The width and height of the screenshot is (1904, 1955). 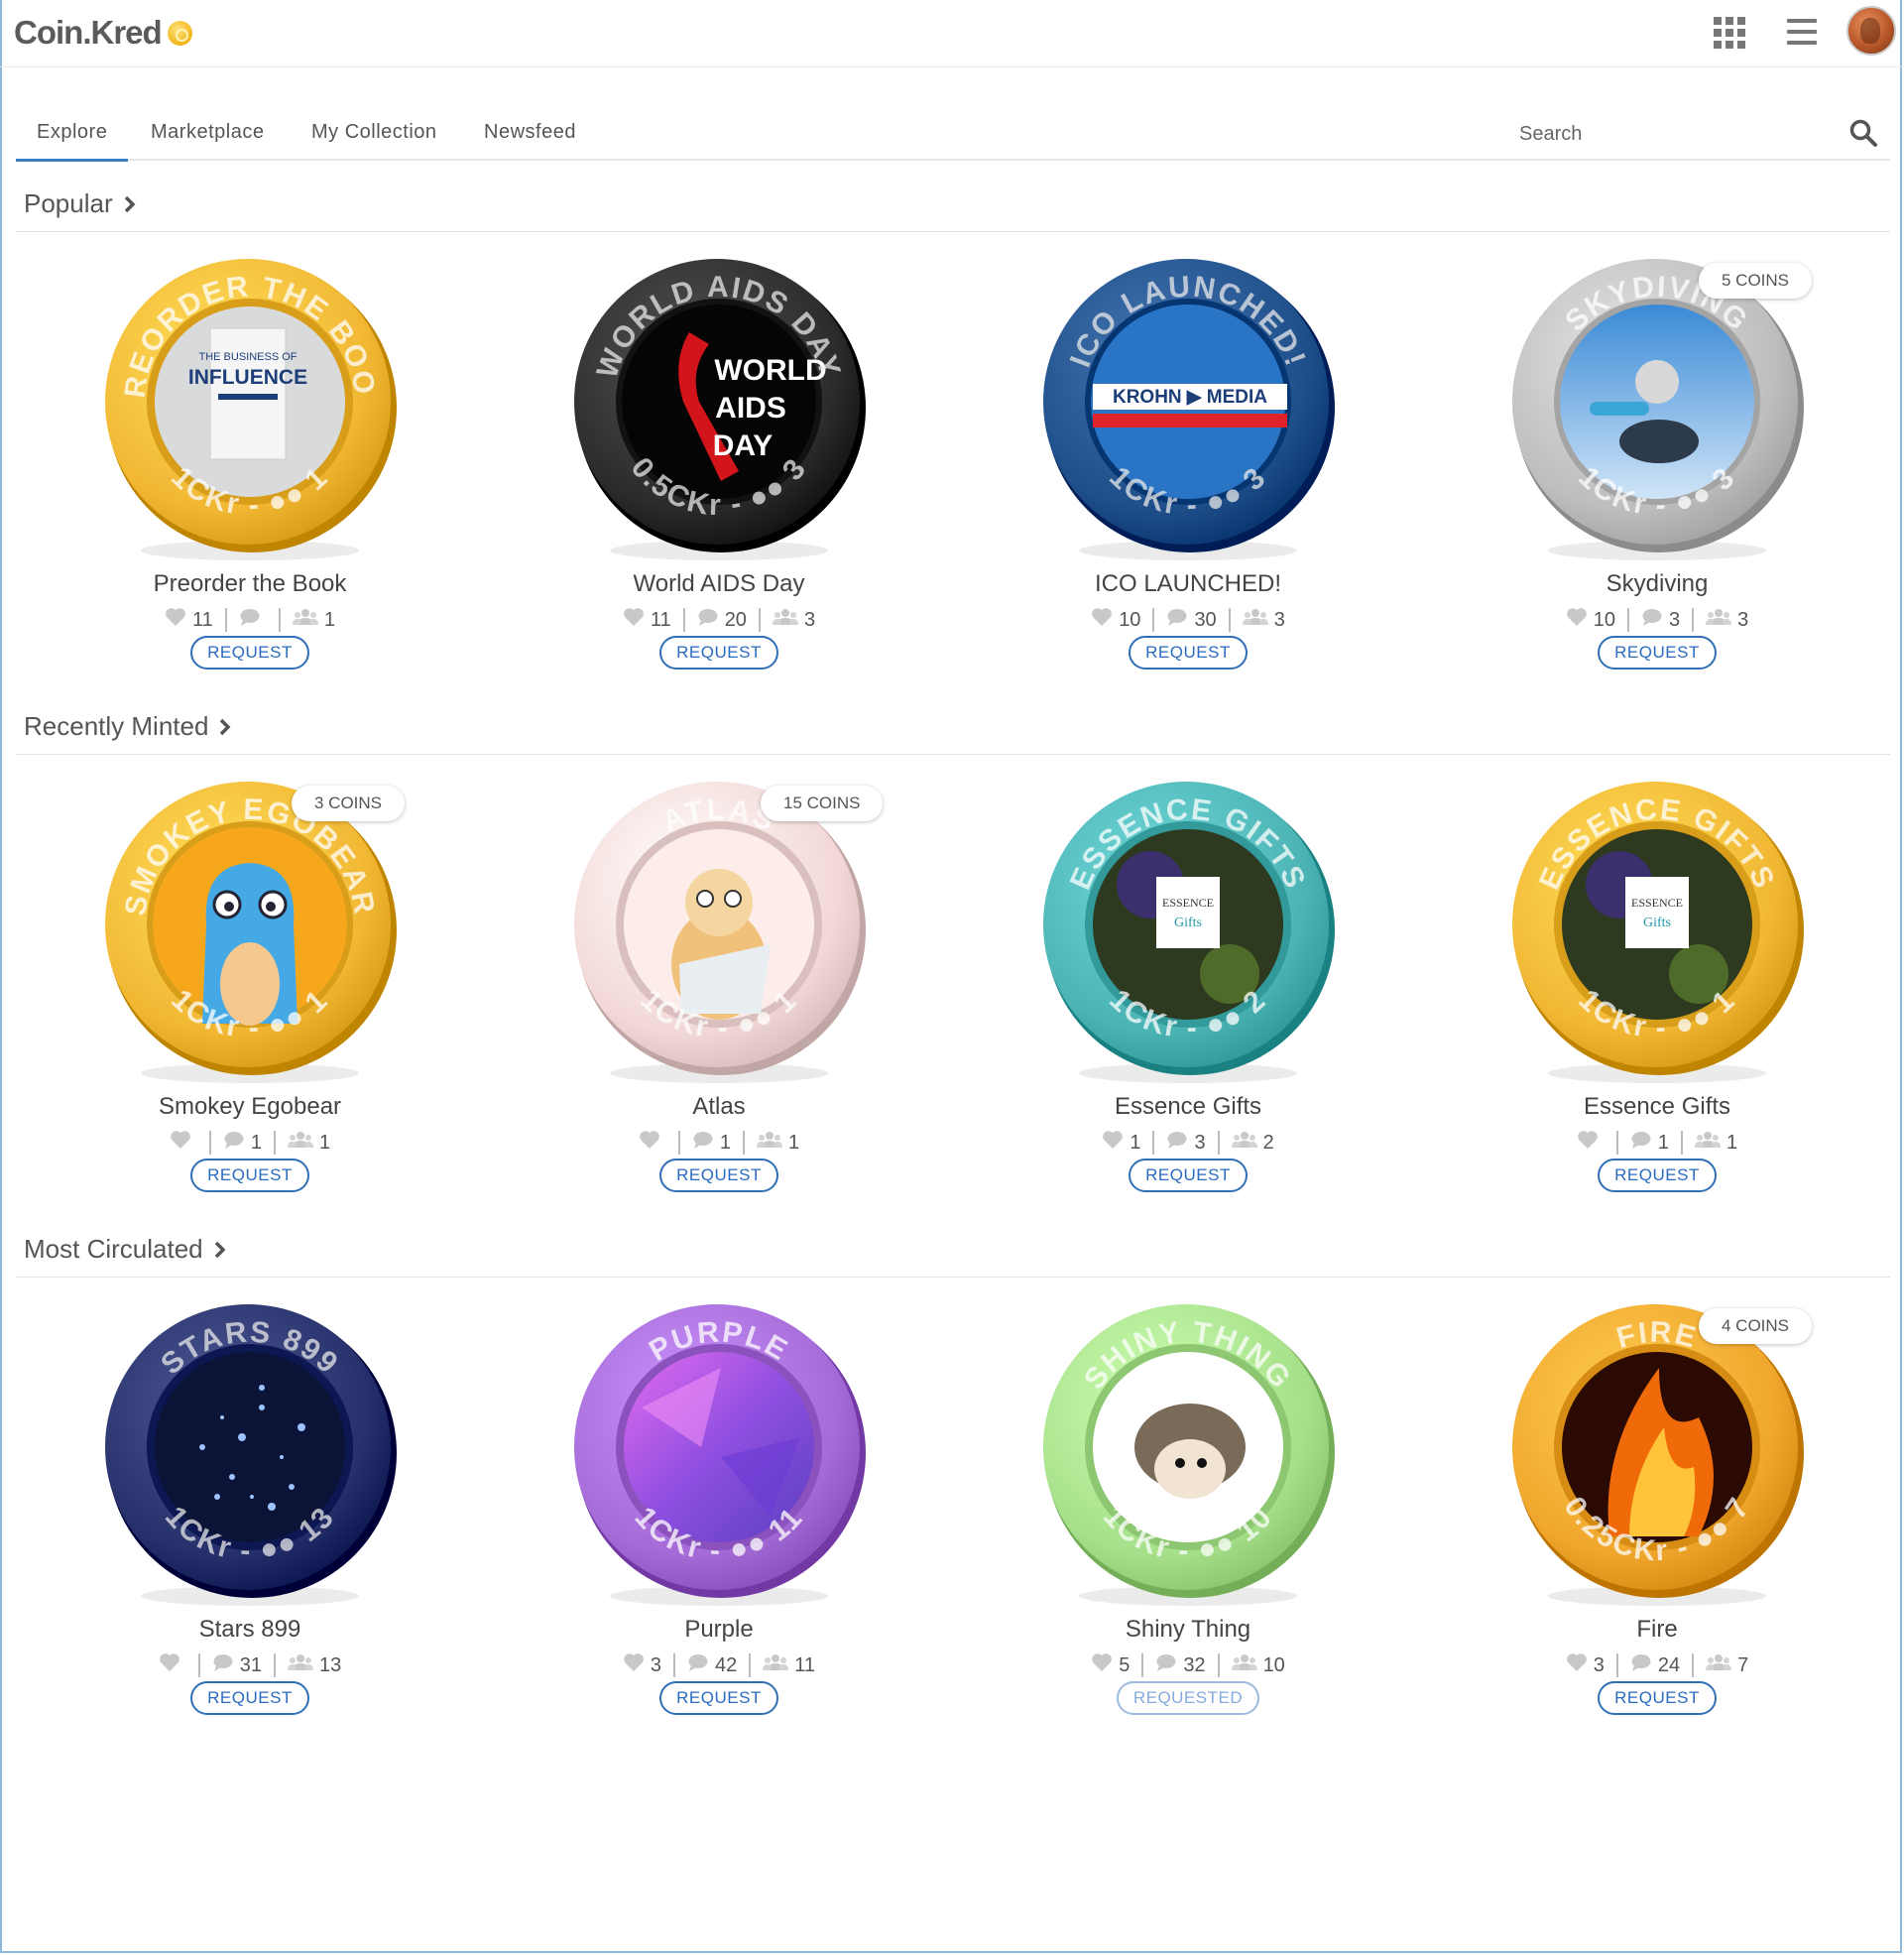 What do you see at coordinates (250, 1107) in the screenshot?
I see `coin-name: Smokey Egobear` at bounding box center [250, 1107].